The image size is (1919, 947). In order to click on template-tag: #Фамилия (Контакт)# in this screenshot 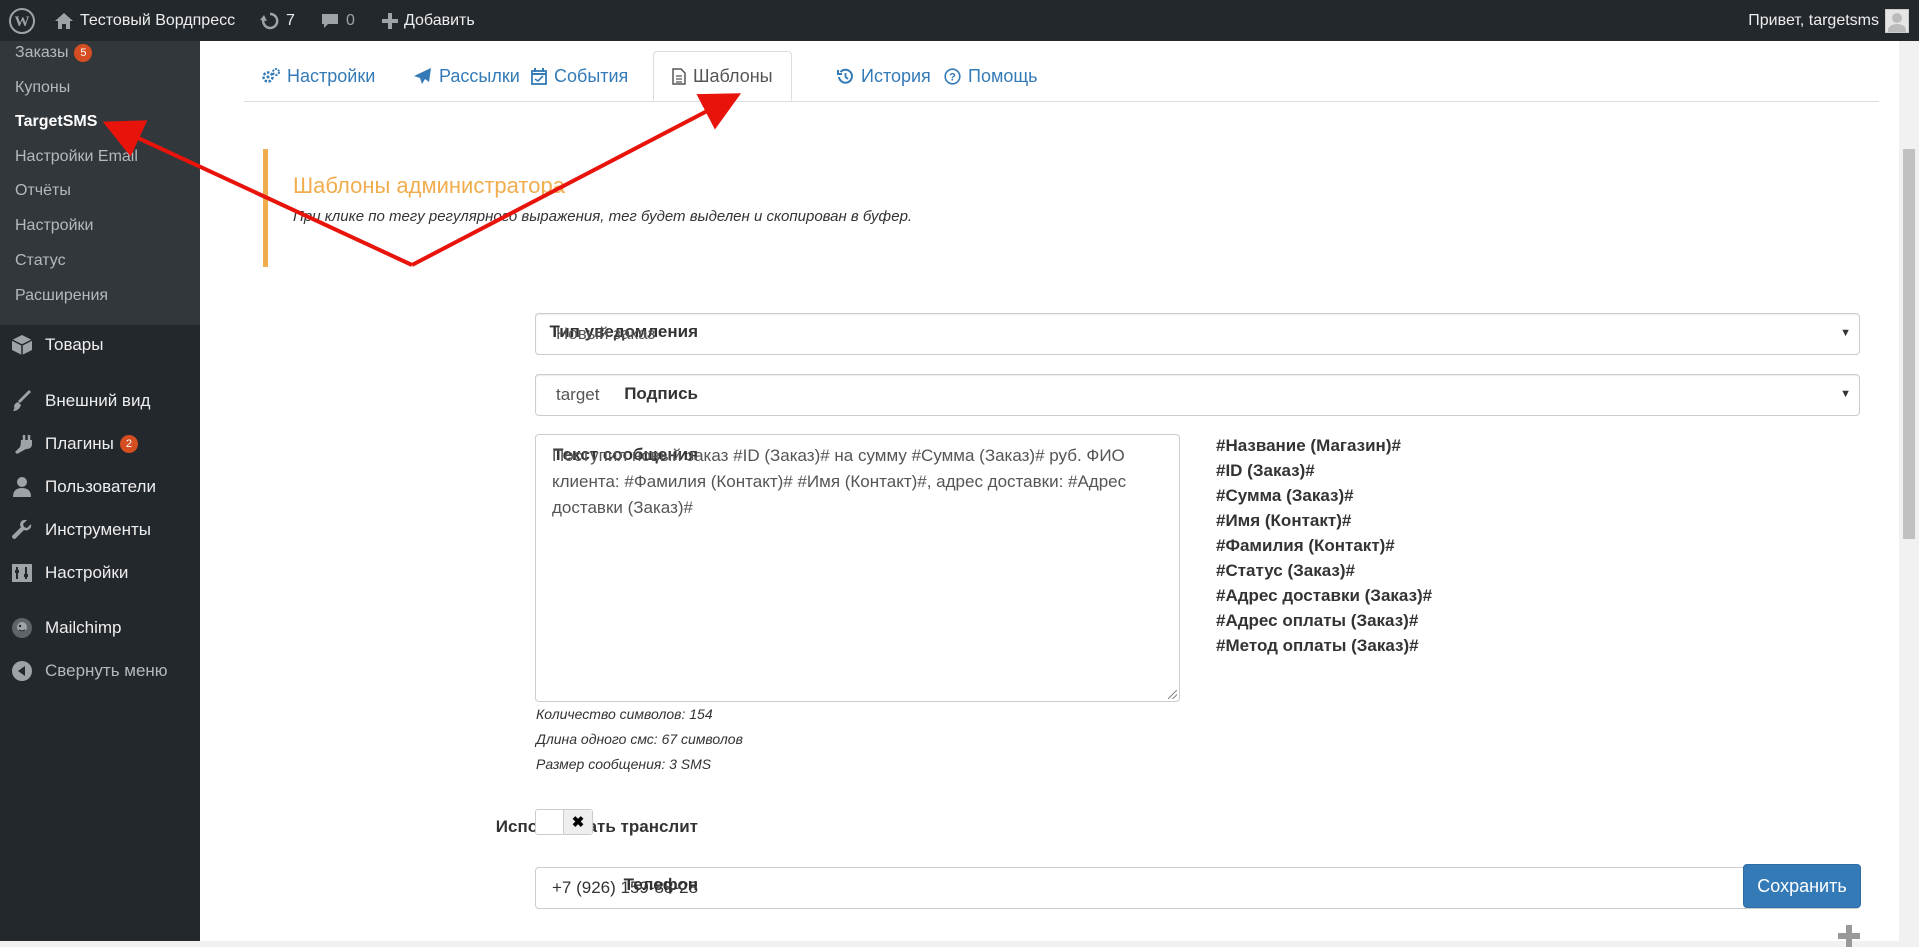, I will do `click(1324, 545)`.